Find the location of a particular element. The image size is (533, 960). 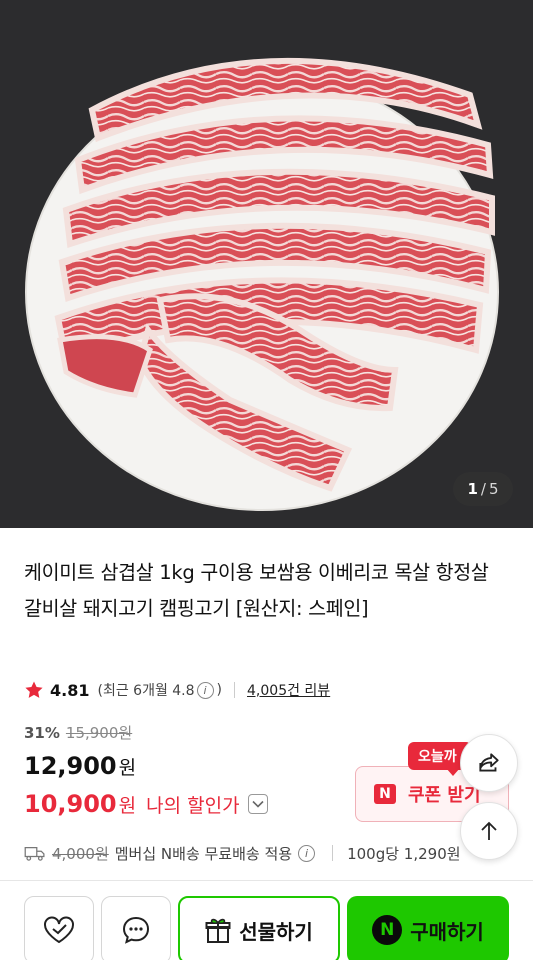

recent-rating: (최근 6개월 4.8 i ) is located at coordinates (159, 690).